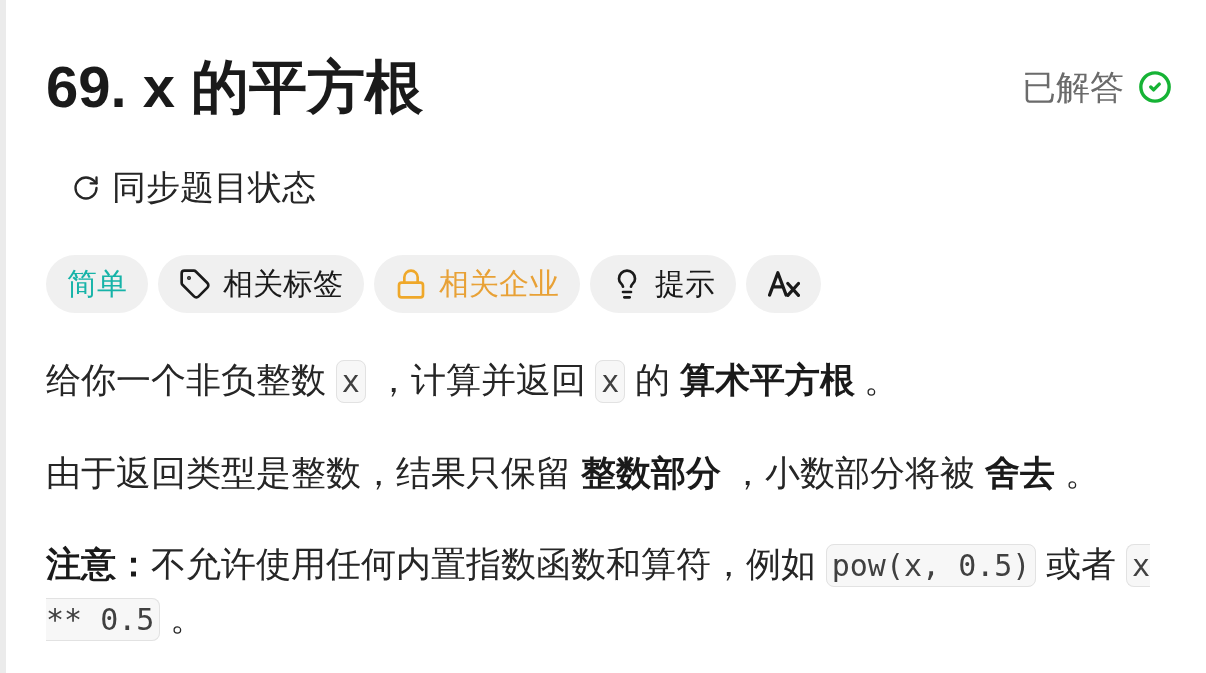 Image resolution: width=1206 pixels, height=673 pixels. I want to click on hint-chip: 提示, so click(663, 284).